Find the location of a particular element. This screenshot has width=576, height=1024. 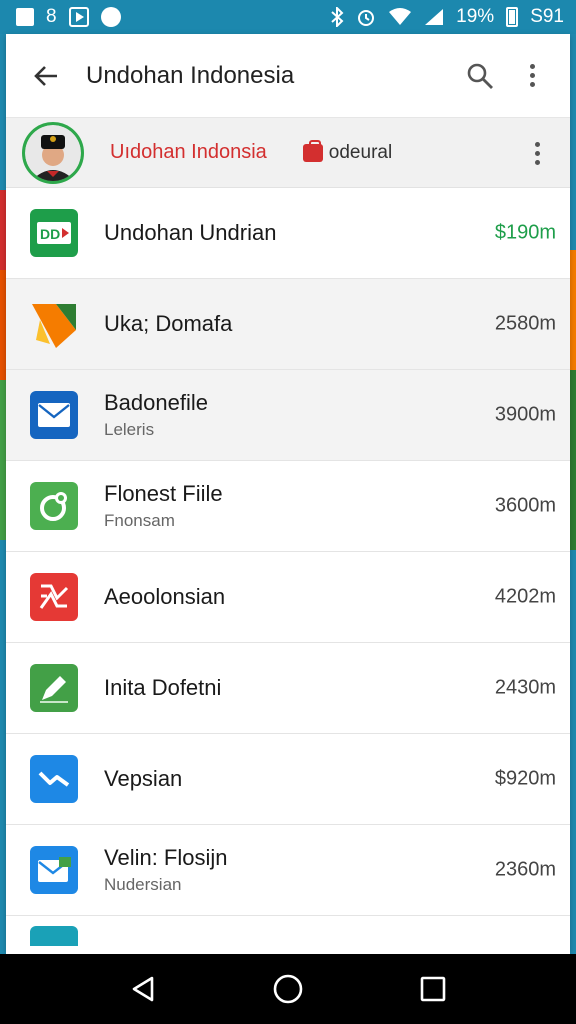

page-title: Undohan Indonesia is located at coordinates (190, 75).